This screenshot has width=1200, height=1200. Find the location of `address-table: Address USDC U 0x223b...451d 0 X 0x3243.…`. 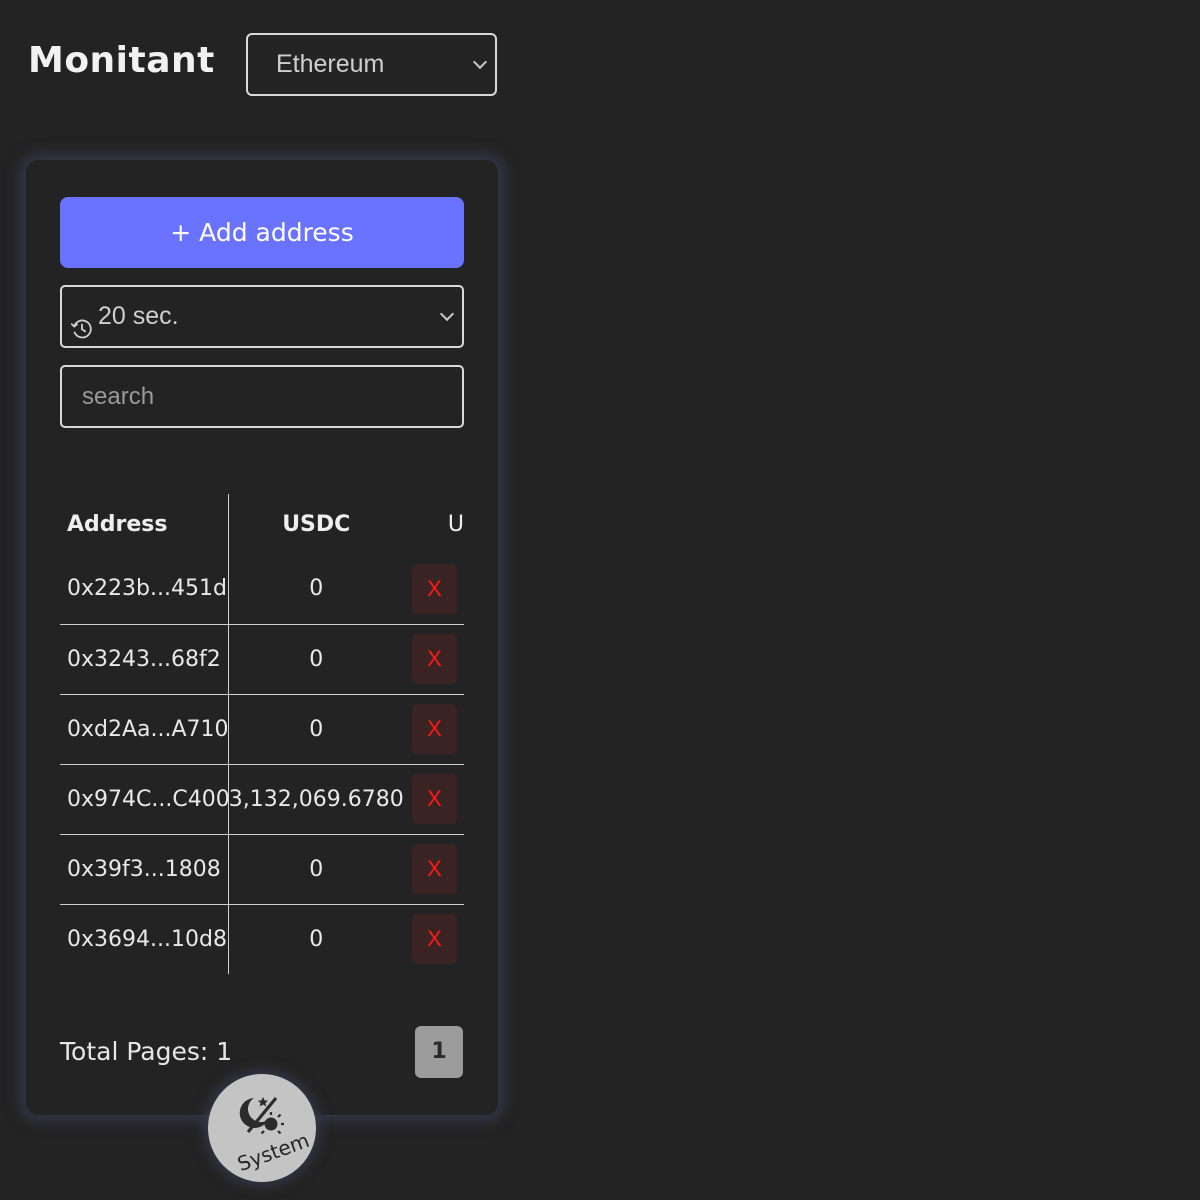

address-table: Address USDC U 0x223b...451d 0 X 0x3243.… is located at coordinates (262, 734).